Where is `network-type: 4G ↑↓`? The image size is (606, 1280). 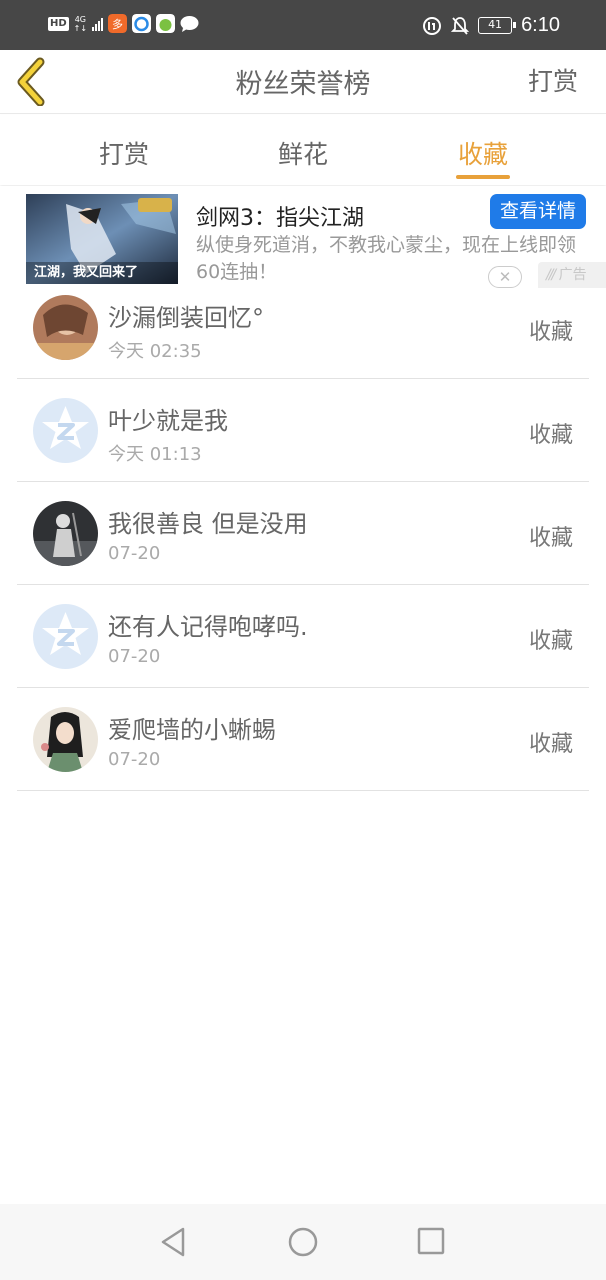 network-type: 4G ↑↓ is located at coordinates (80, 24).